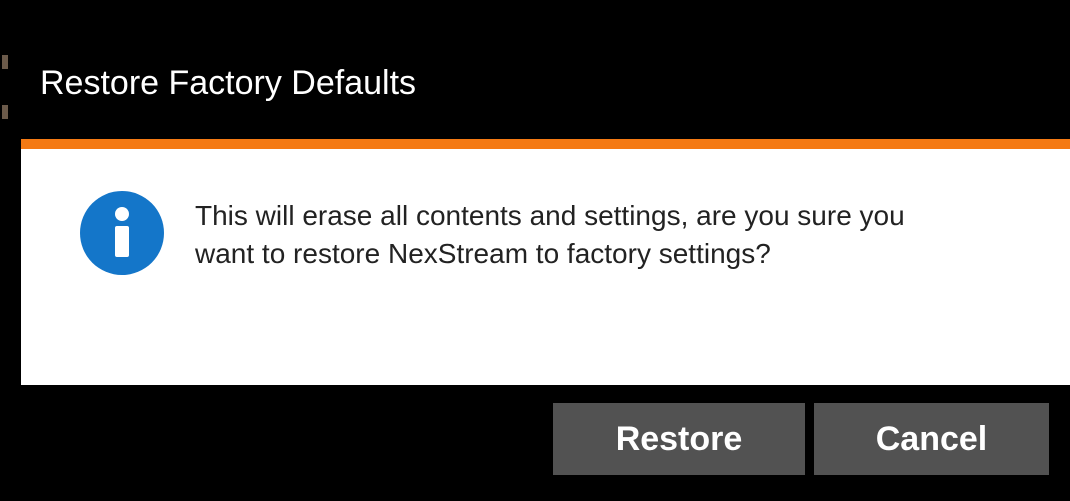 The width and height of the screenshot is (1070, 501). What do you see at coordinates (10, 264) in the screenshot?
I see `left-edge` at bounding box center [10, 264].